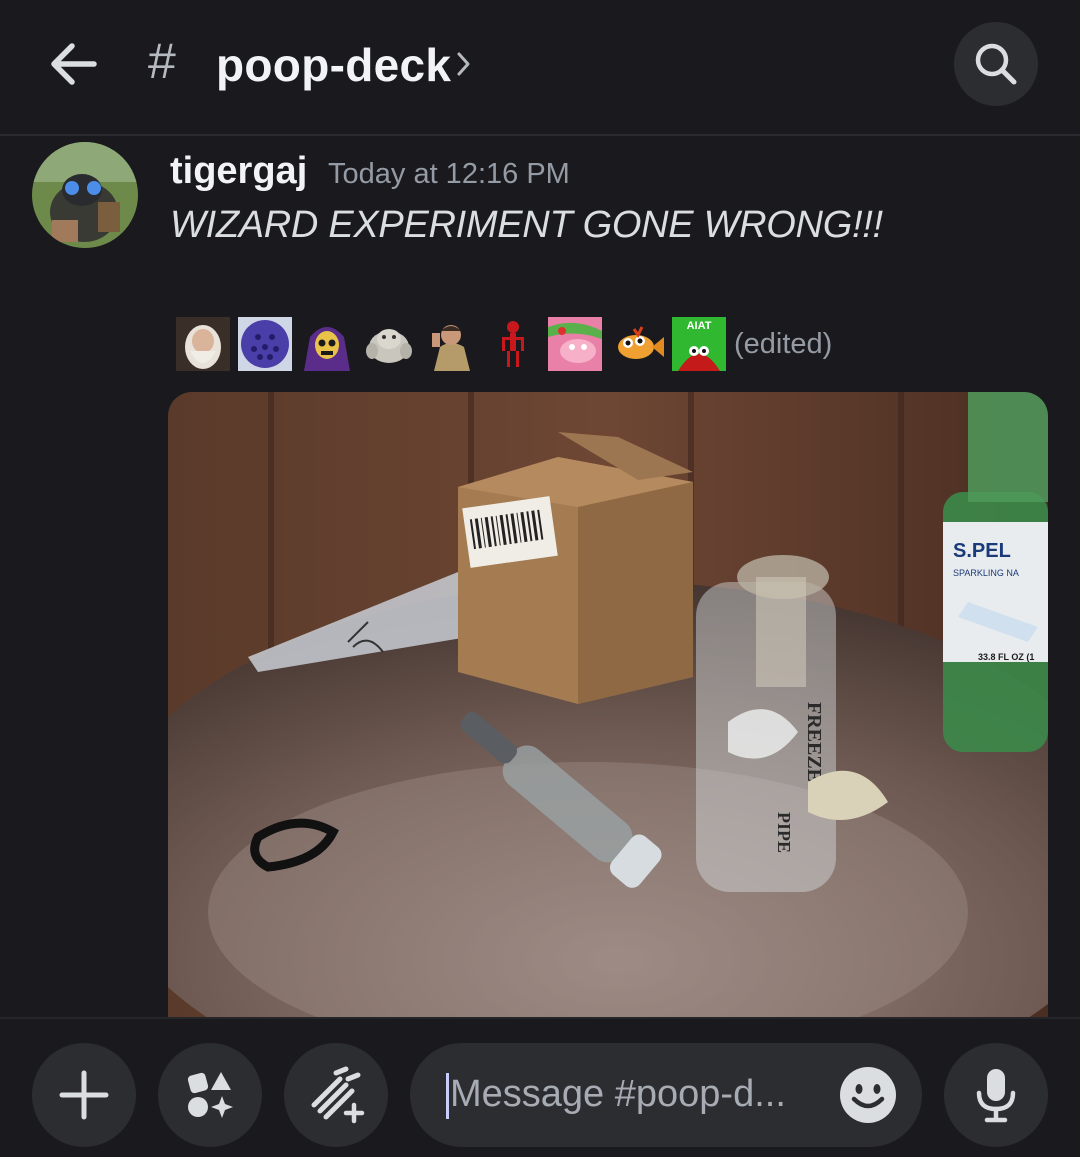 This screenshot has height=1157, width=1080. I want to click on avatar, so click(85, 195).